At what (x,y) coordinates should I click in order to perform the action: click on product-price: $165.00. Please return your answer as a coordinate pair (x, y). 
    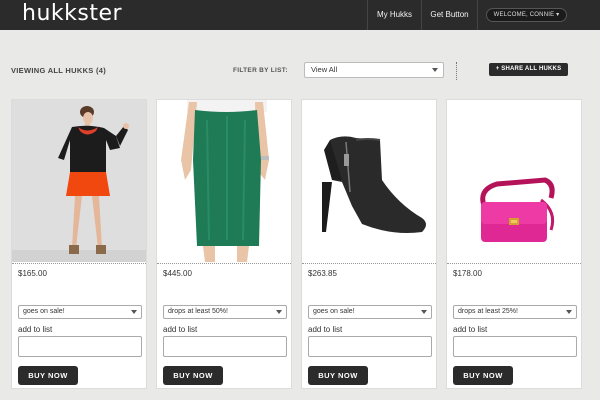
    Looking at the image, I should click on (32, 273).